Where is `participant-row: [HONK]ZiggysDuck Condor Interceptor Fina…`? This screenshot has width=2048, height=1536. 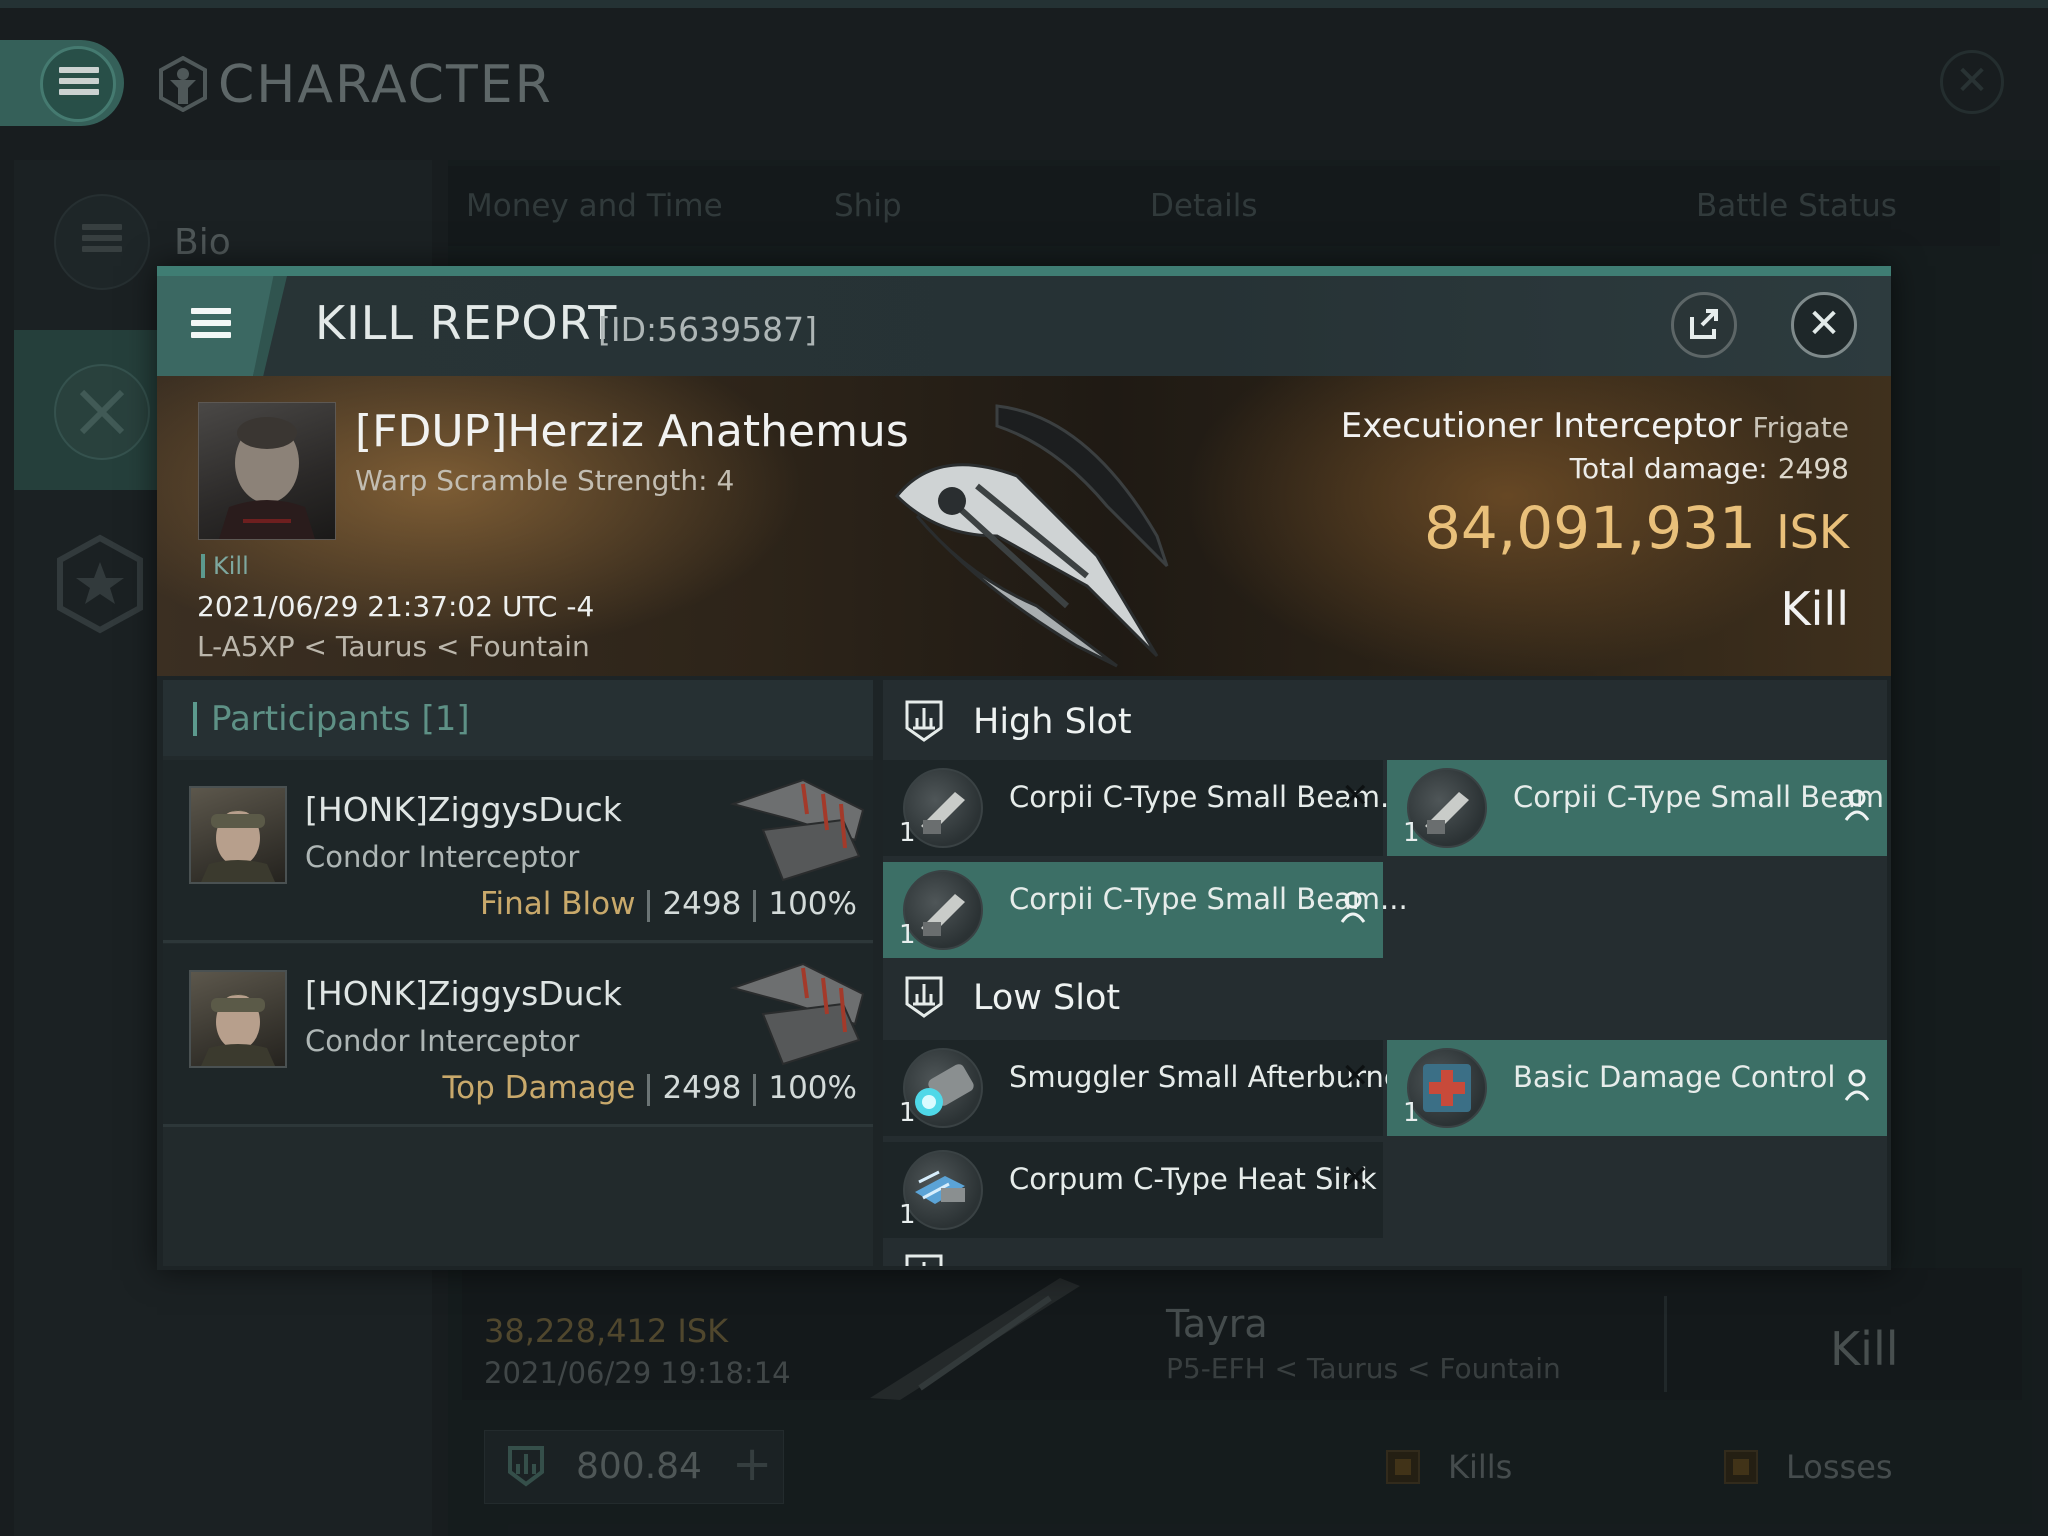 participant-row: [HONK]ZiggysDuck Condor Interceptor Fina… is located at coordinates (518, 851).